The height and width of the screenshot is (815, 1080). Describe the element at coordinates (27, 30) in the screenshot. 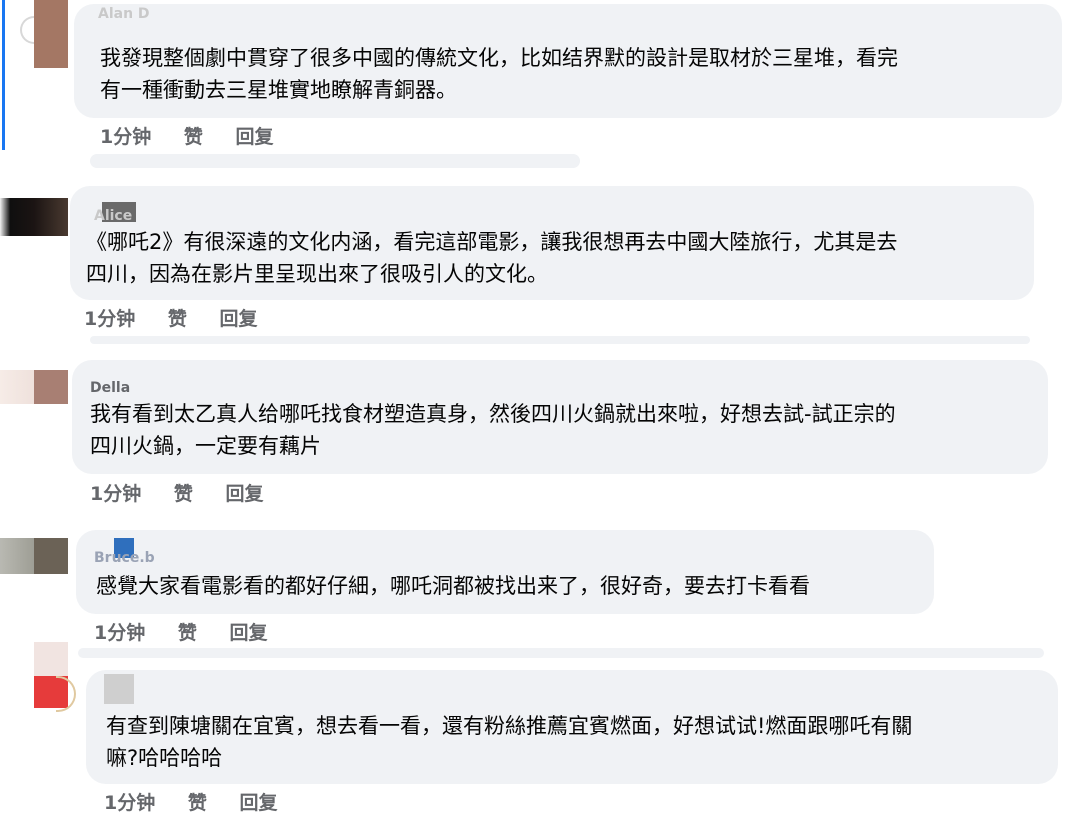

I see `avatar-tail` at that location.